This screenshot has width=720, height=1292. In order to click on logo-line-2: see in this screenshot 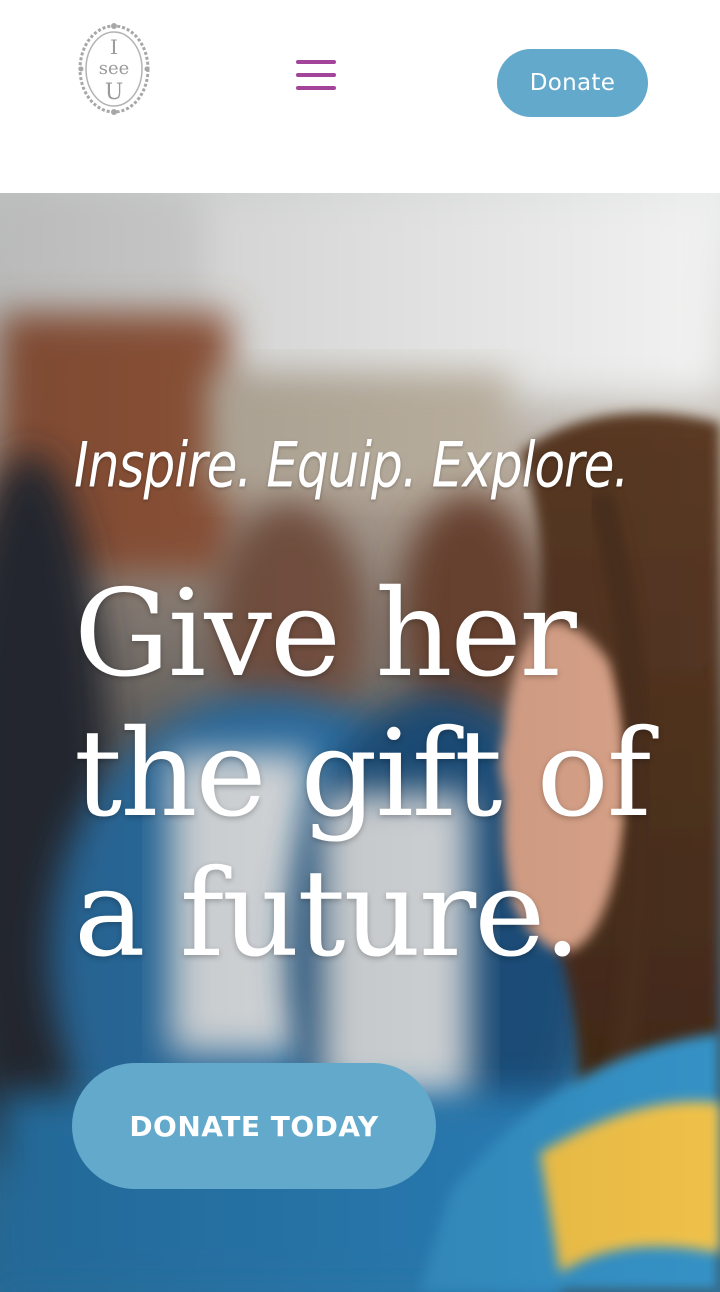, I will do `click(114, 68)`.